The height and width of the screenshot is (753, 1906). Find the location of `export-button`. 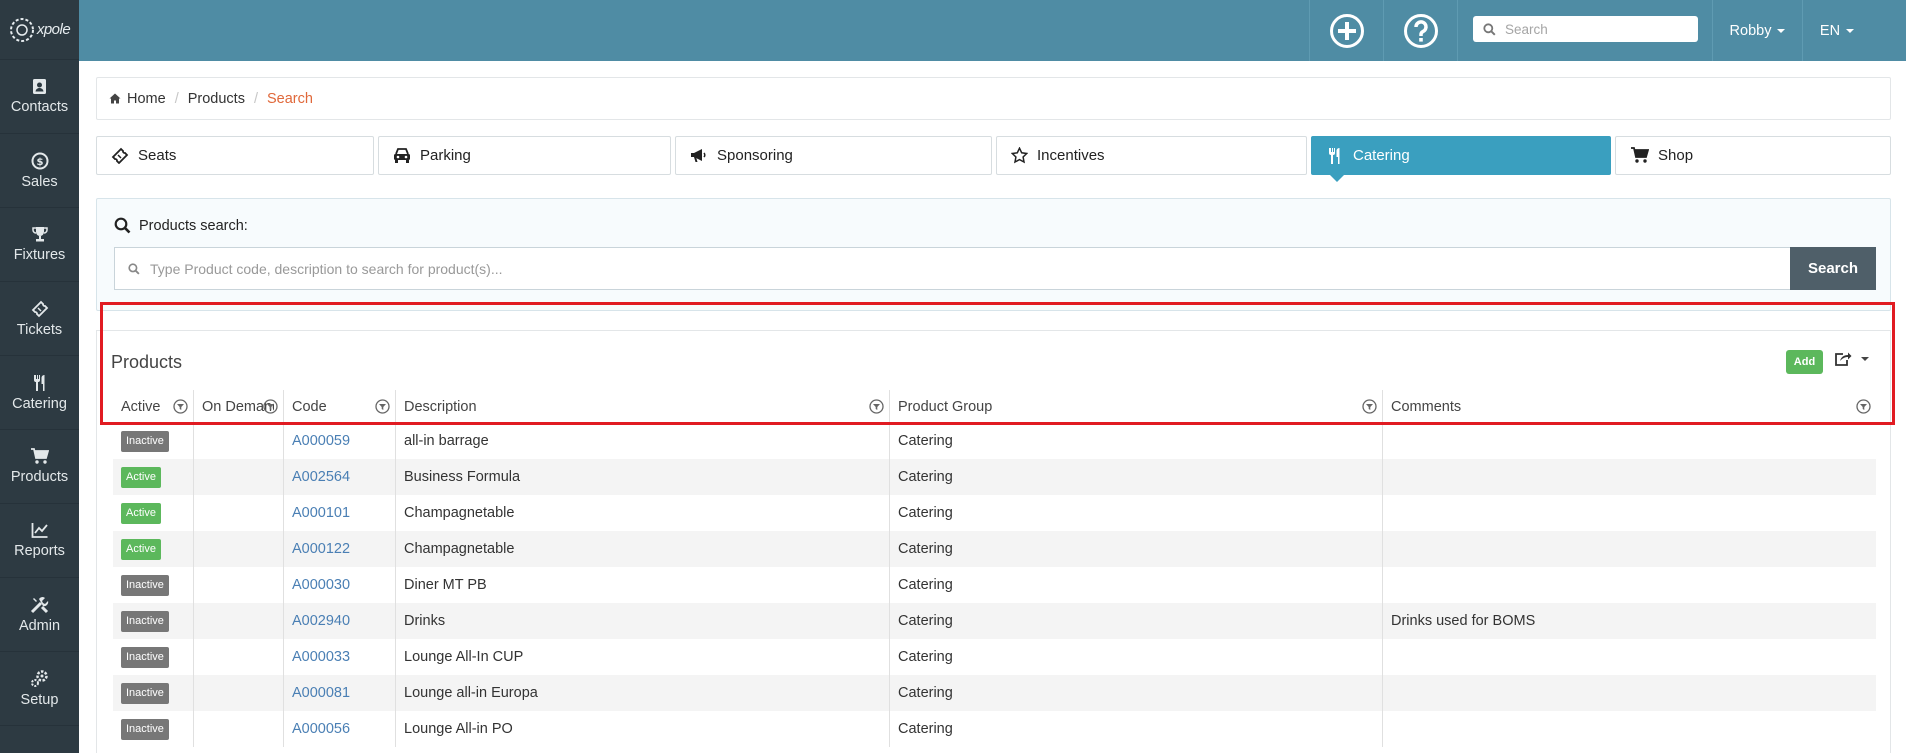

export-button is located at coordinates (1851, 358).